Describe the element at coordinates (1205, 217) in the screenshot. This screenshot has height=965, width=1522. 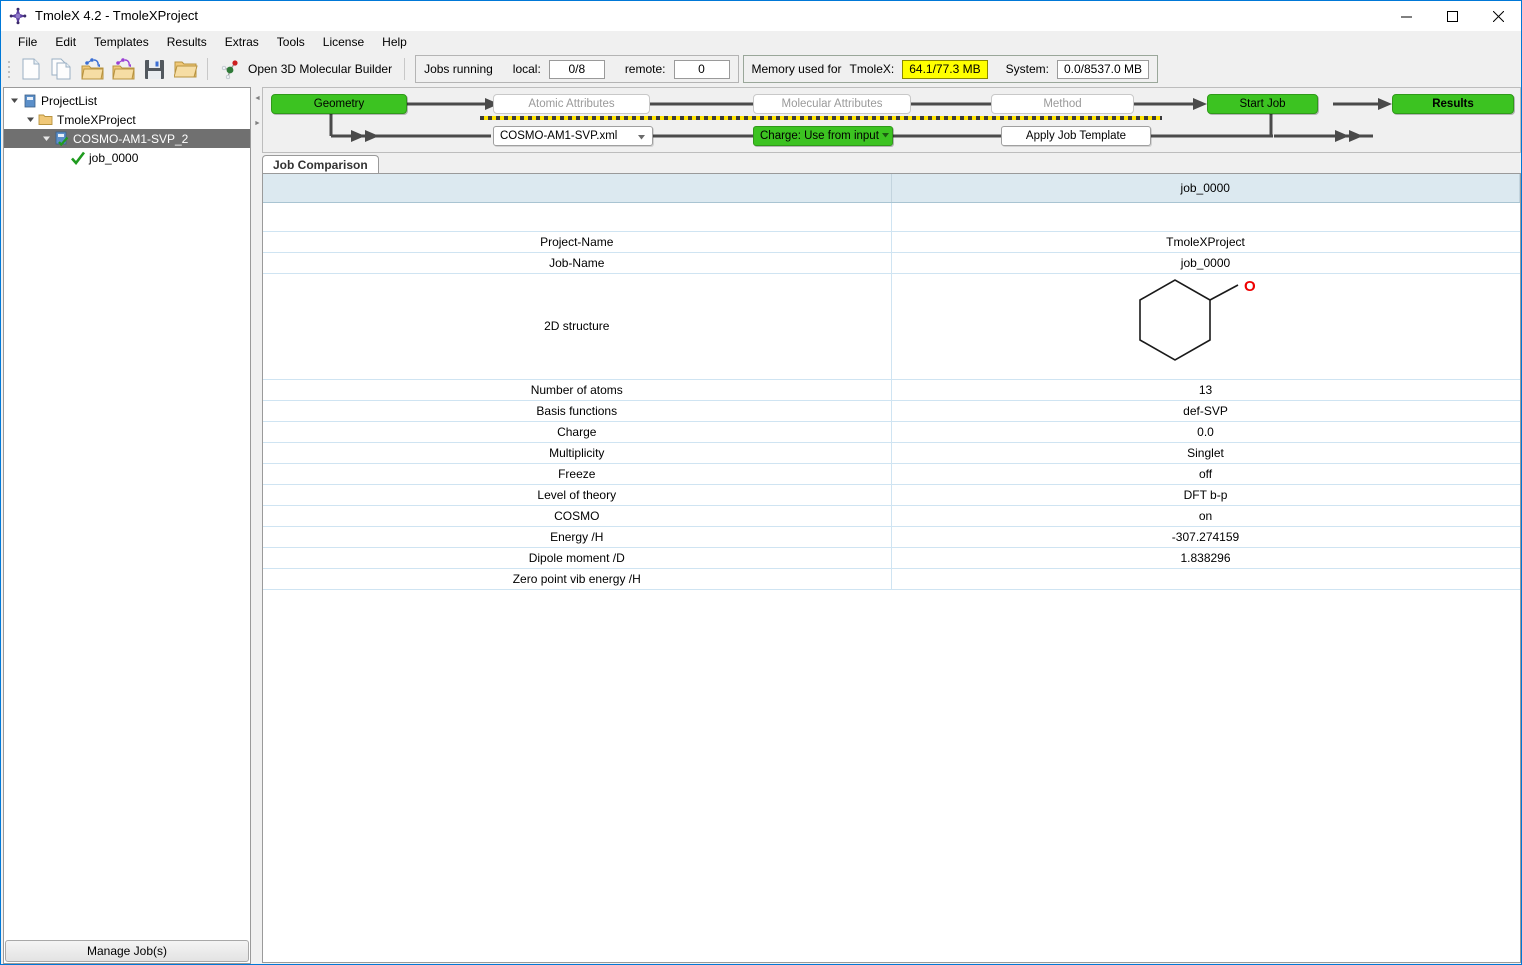
I see `table-cell-spacer-value` at that location.